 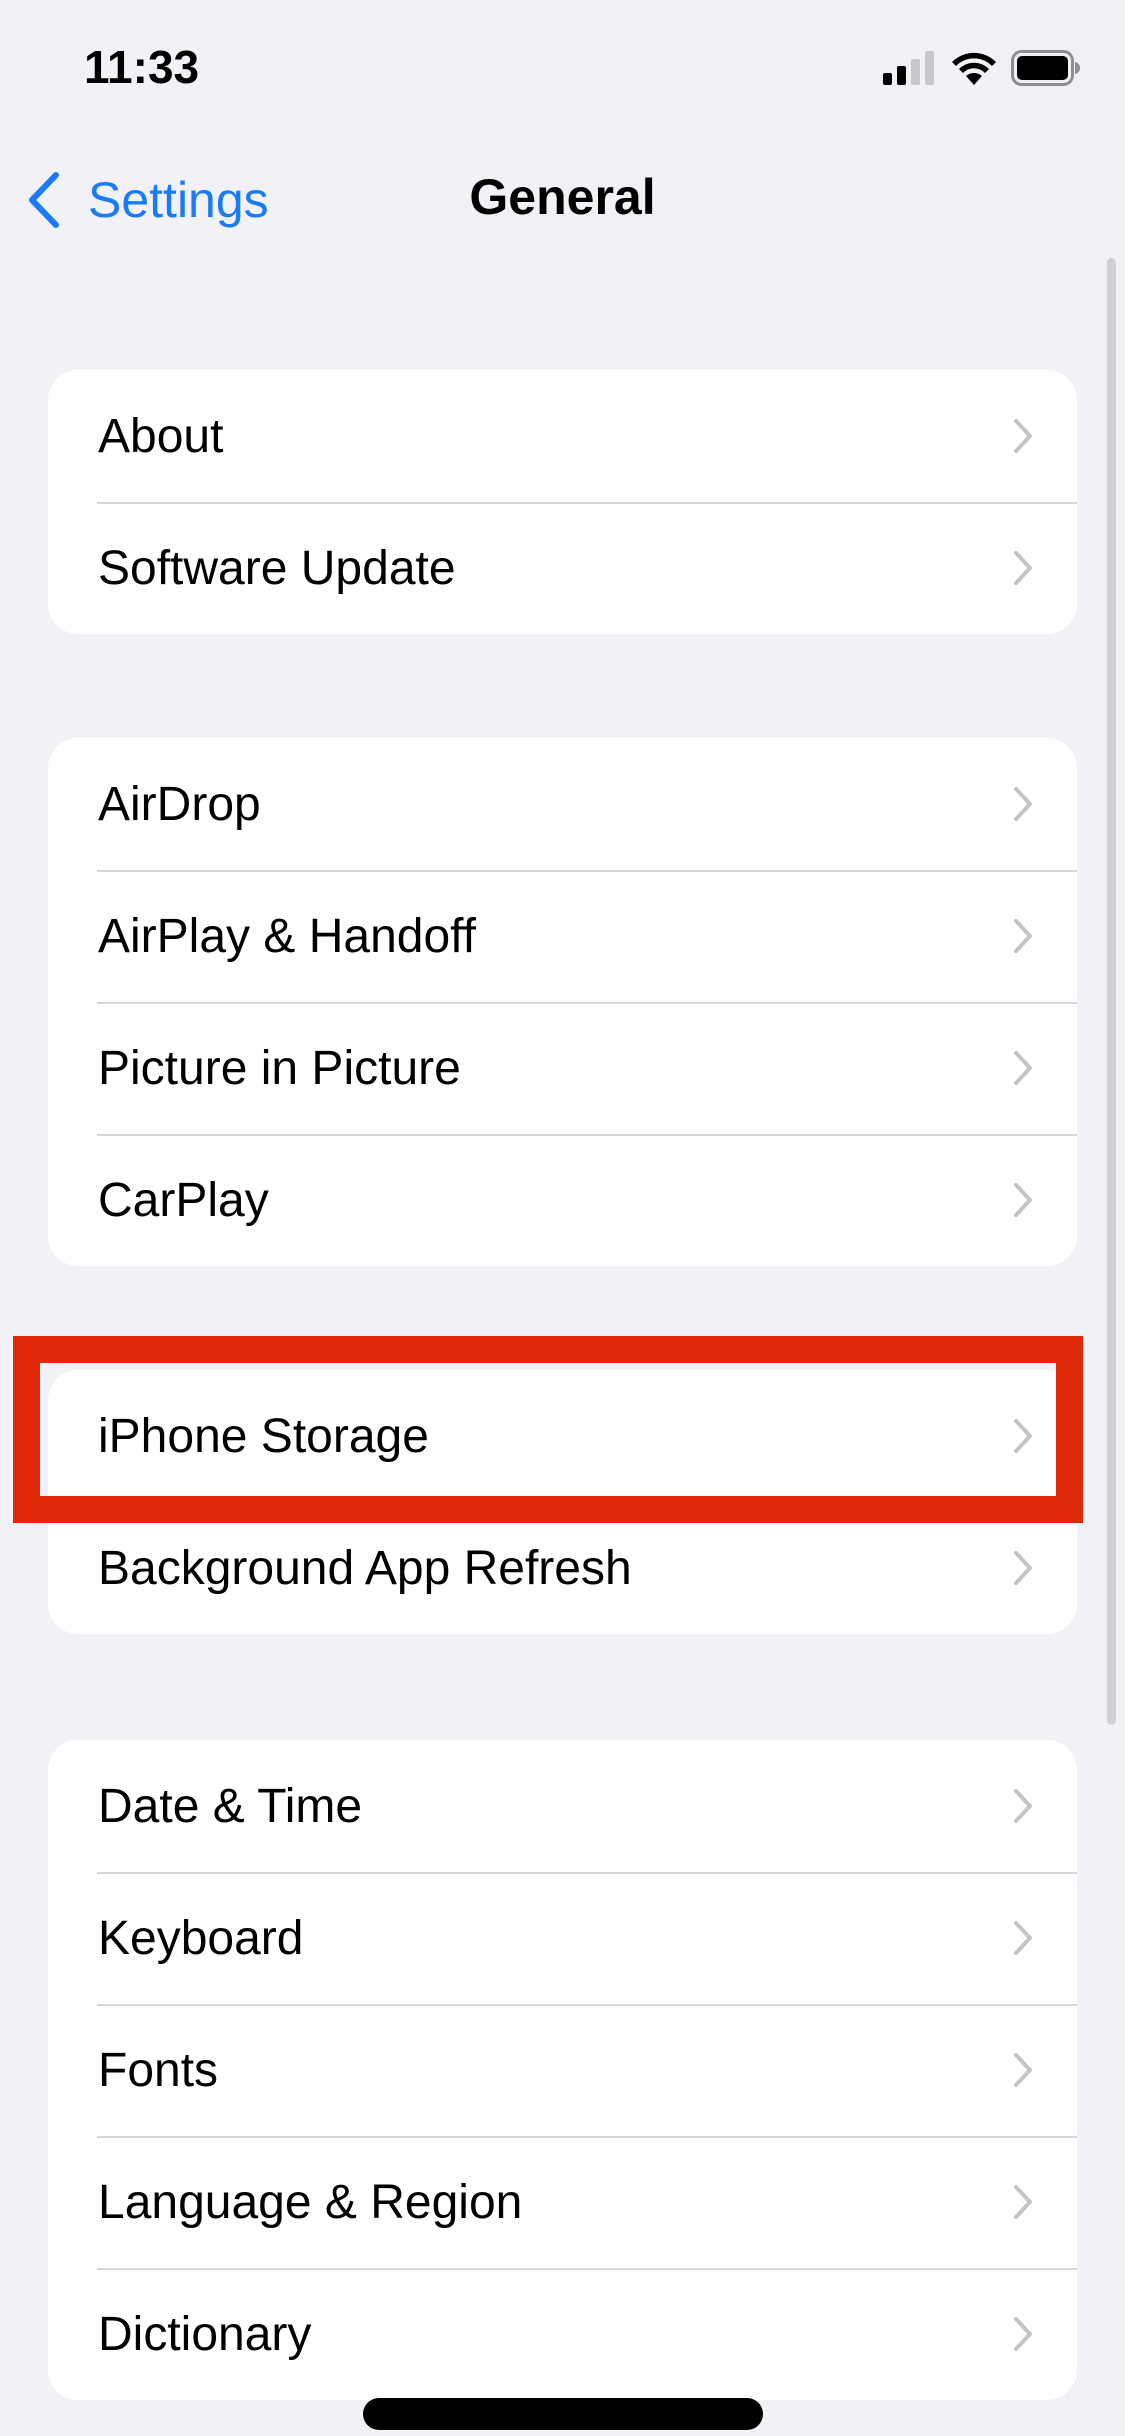 What do you see at coordinates (263, 1436) in the screenshot?
I see `row-label: iPhone Storage` at bounding box center [263, 1436].